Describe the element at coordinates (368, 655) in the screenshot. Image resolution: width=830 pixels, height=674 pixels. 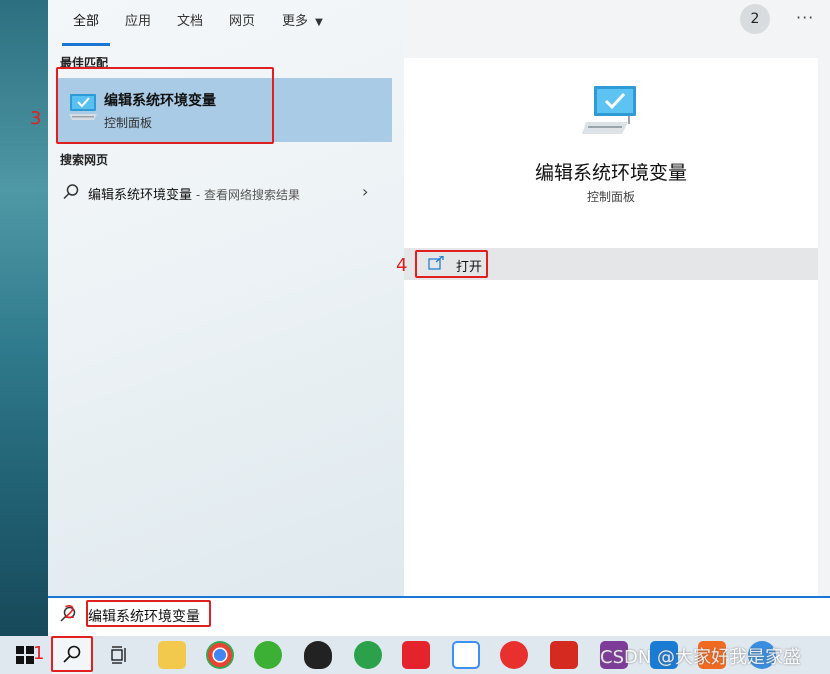
I see `evernote-icon` at that location.